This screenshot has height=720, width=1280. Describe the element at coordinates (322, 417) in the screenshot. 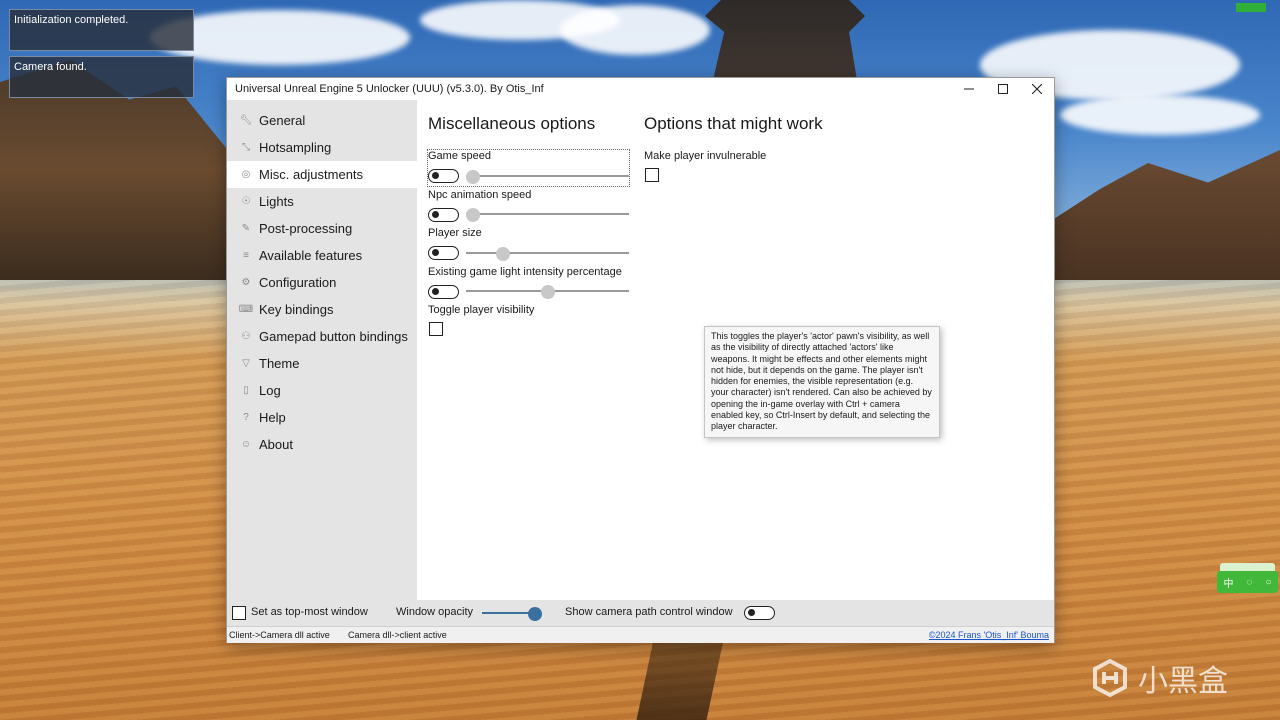

I see `sidebar-item-help: ? Help` at that location.